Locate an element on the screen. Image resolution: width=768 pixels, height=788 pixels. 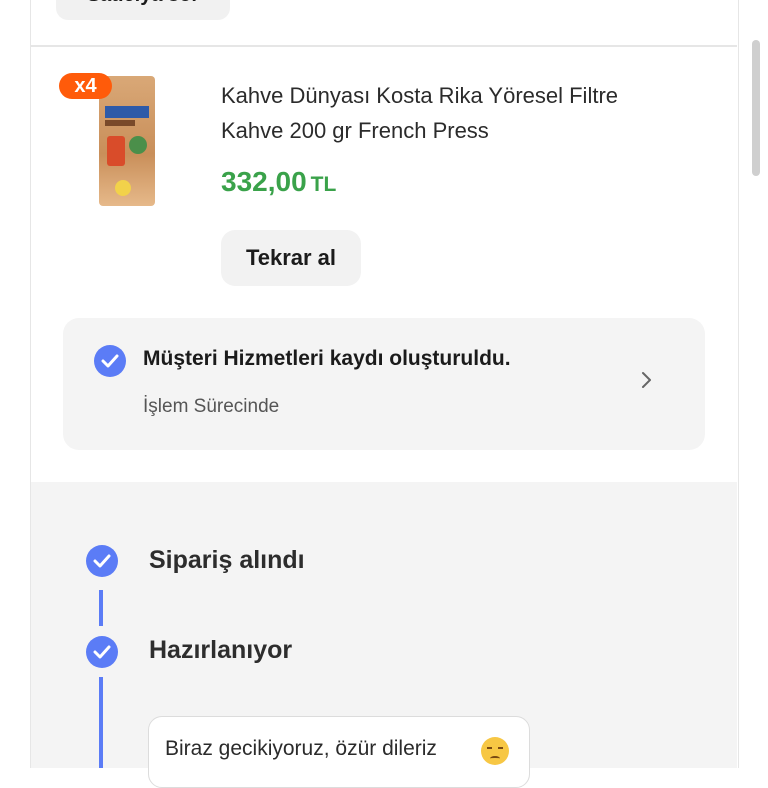
customer-service-card is located at coordinates (384, 384).